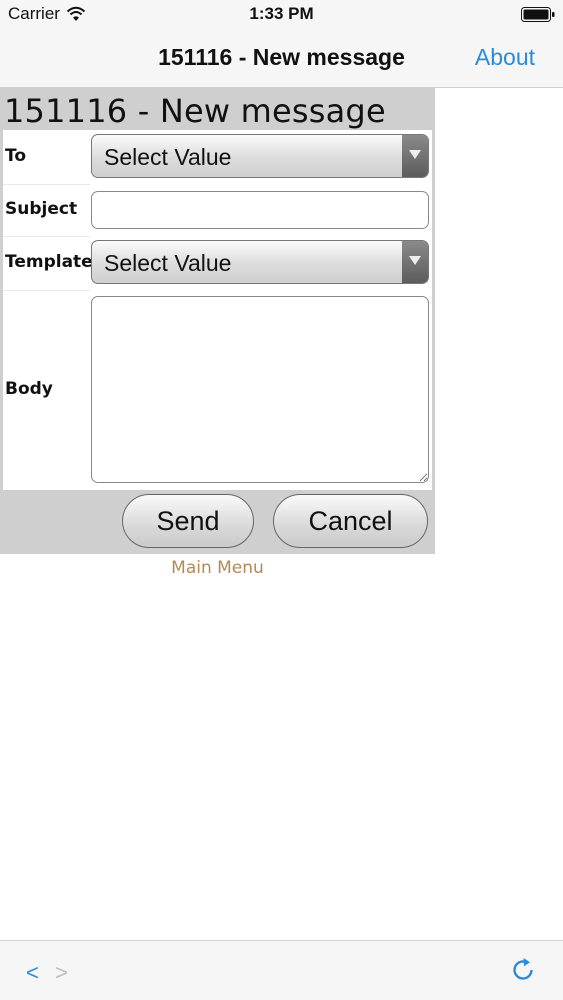 This screenshot has width=563, height=1000. What do you see at coordinates (281, 13) in the screenshot?
I see `status-time: 1:33 PM` at bounding box center [281, 13].